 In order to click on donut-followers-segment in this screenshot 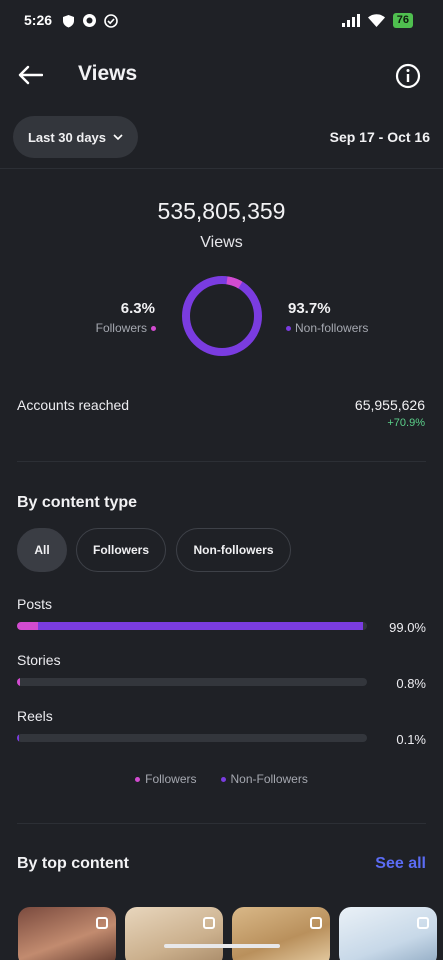, I will do `click(222, 316)`.